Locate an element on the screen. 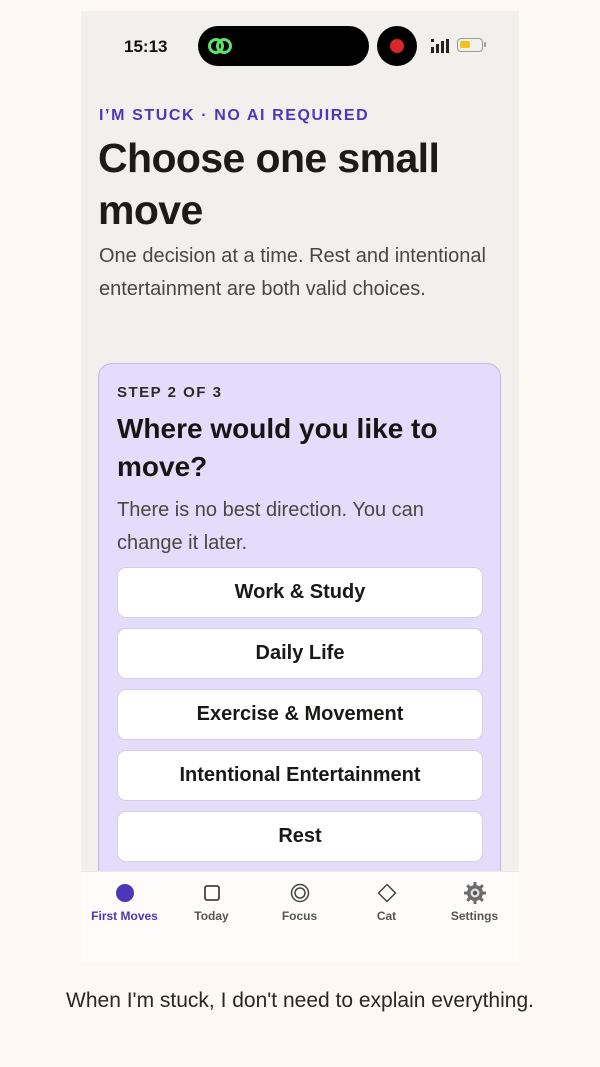  page-title: Choose one small move is located at coordinates (269, 184).